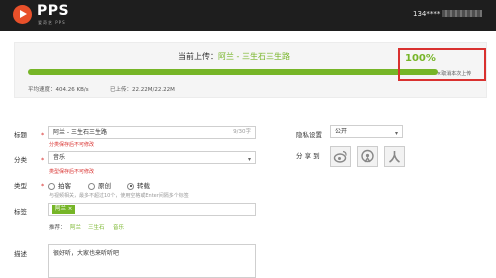 This screenshot has height=278, width=496. Describe the element at coordinates (462, 13) in the screenshot. I see `username-blur` at that location.